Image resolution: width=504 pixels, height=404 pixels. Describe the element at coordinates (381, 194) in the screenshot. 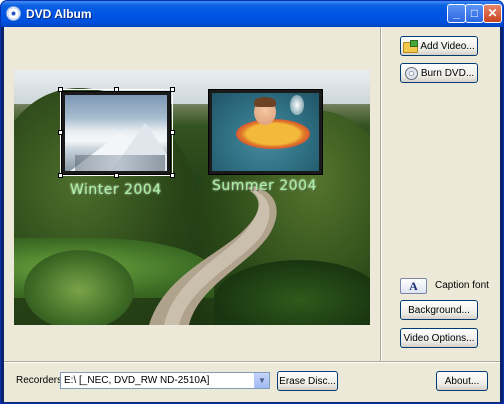

I see `vertical-divider` at that location.